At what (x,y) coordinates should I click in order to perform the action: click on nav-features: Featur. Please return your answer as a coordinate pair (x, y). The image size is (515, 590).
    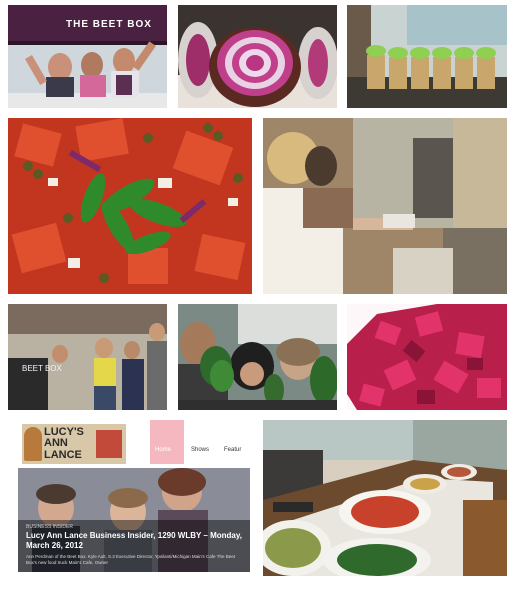
    Looking at the image, I should click on (235, 442).